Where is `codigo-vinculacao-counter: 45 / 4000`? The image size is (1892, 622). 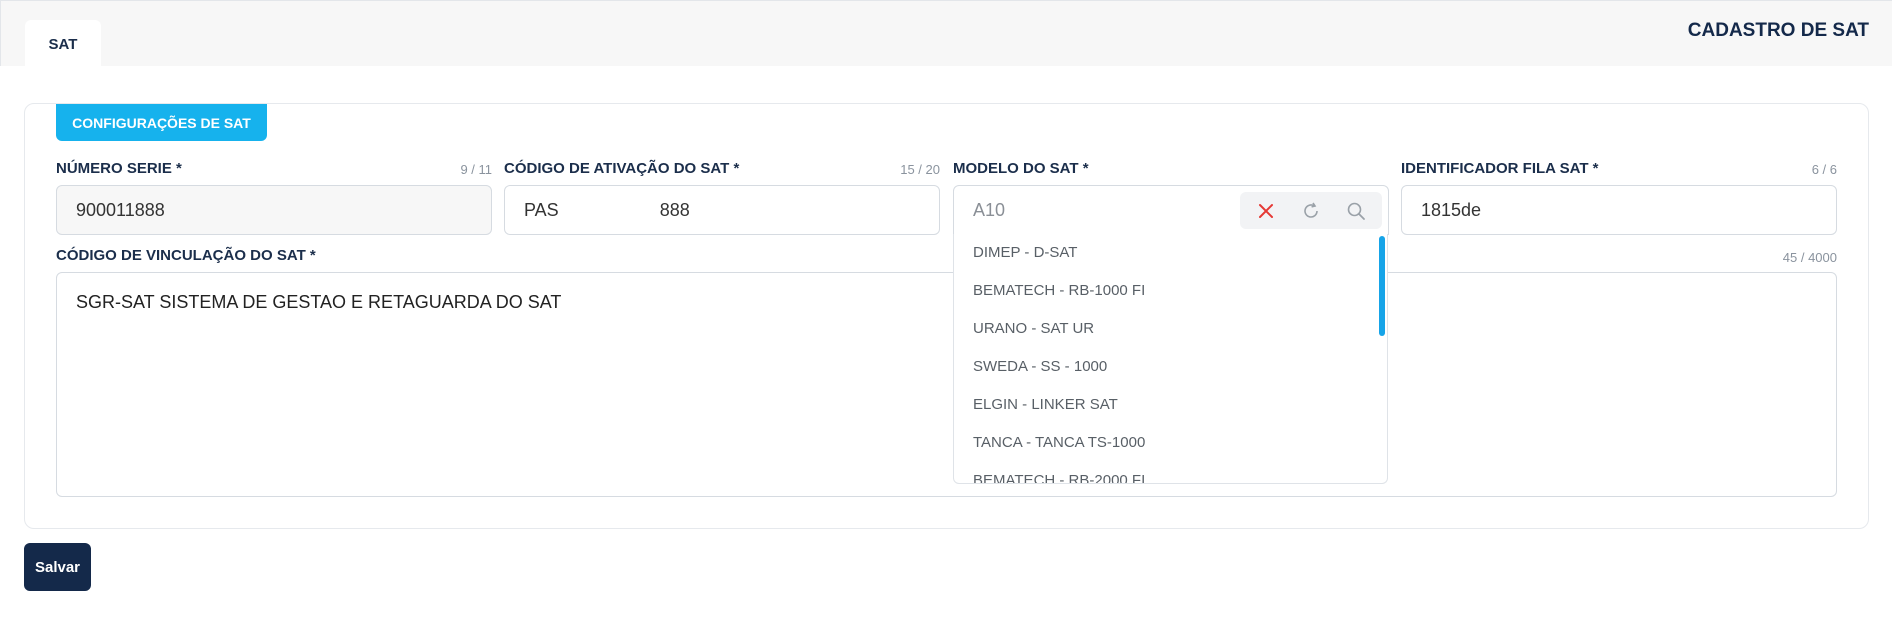 codigo-vinculacao-counter: 45 / 4000 is located at coordinates (1809, 257).